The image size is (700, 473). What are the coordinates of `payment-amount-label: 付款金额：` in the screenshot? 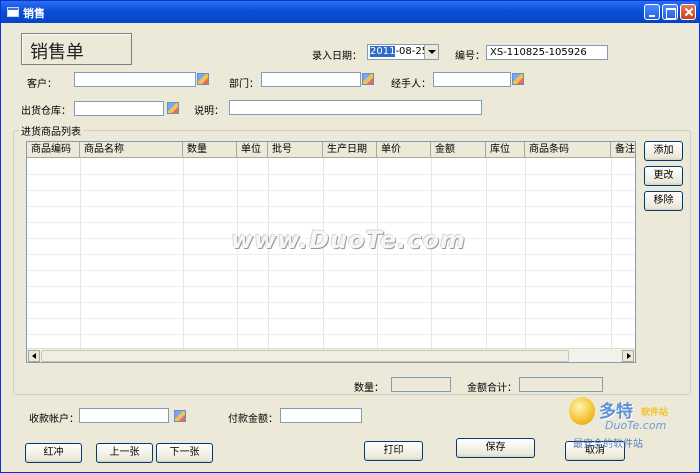 It's located at (253, 419).